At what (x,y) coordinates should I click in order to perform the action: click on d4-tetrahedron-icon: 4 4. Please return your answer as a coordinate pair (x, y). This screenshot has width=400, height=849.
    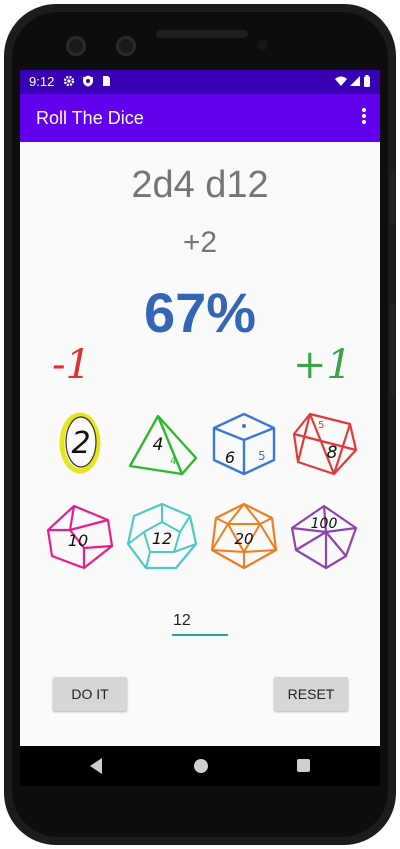
    Looking at the image, I should click on (163, 445).